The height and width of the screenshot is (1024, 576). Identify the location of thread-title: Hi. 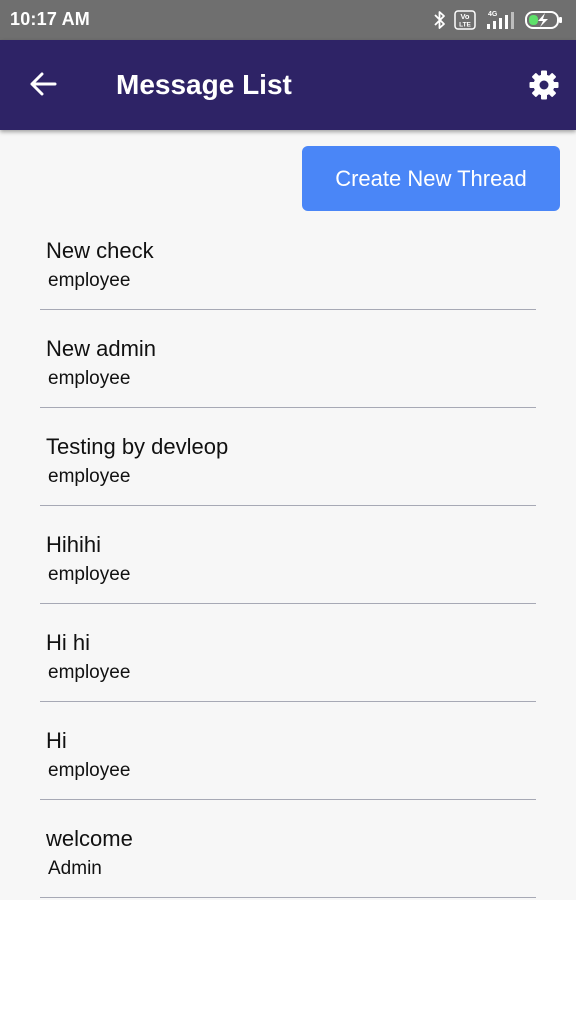
(56, 740).